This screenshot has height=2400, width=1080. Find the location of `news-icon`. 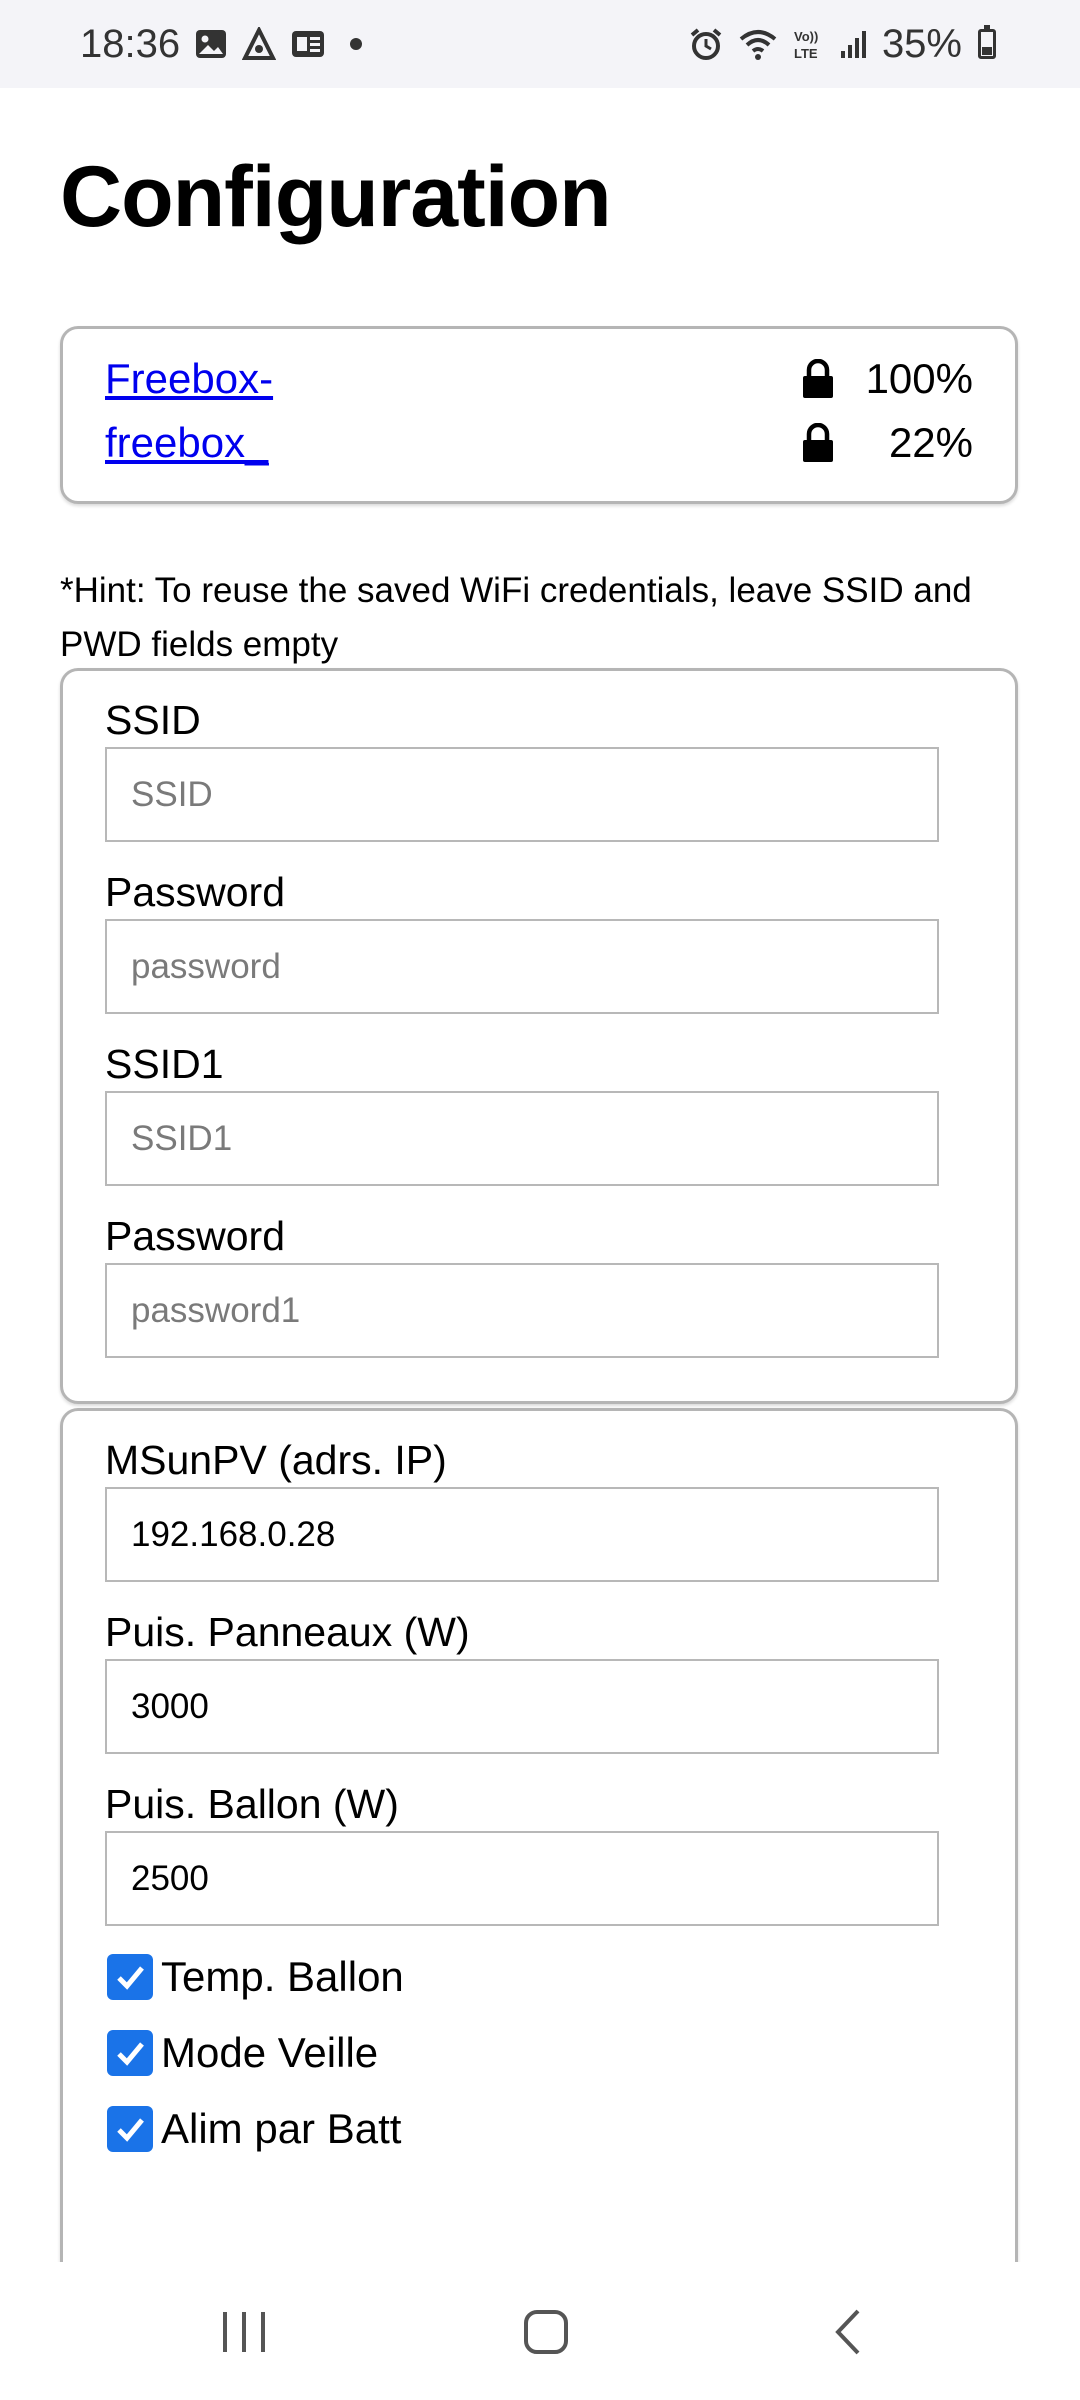

news-icon is located at coordinates (308, 44).